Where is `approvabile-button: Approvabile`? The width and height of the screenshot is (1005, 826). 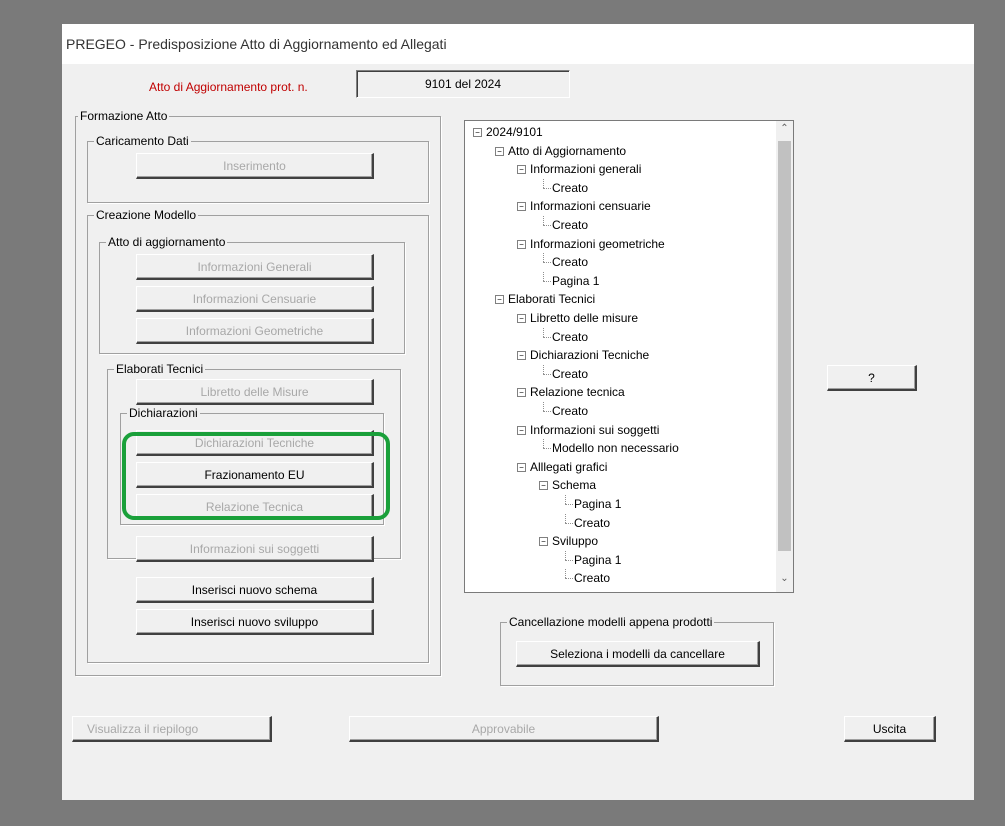
approvabile-button: Approvabile is located at coordinates (504, 729).